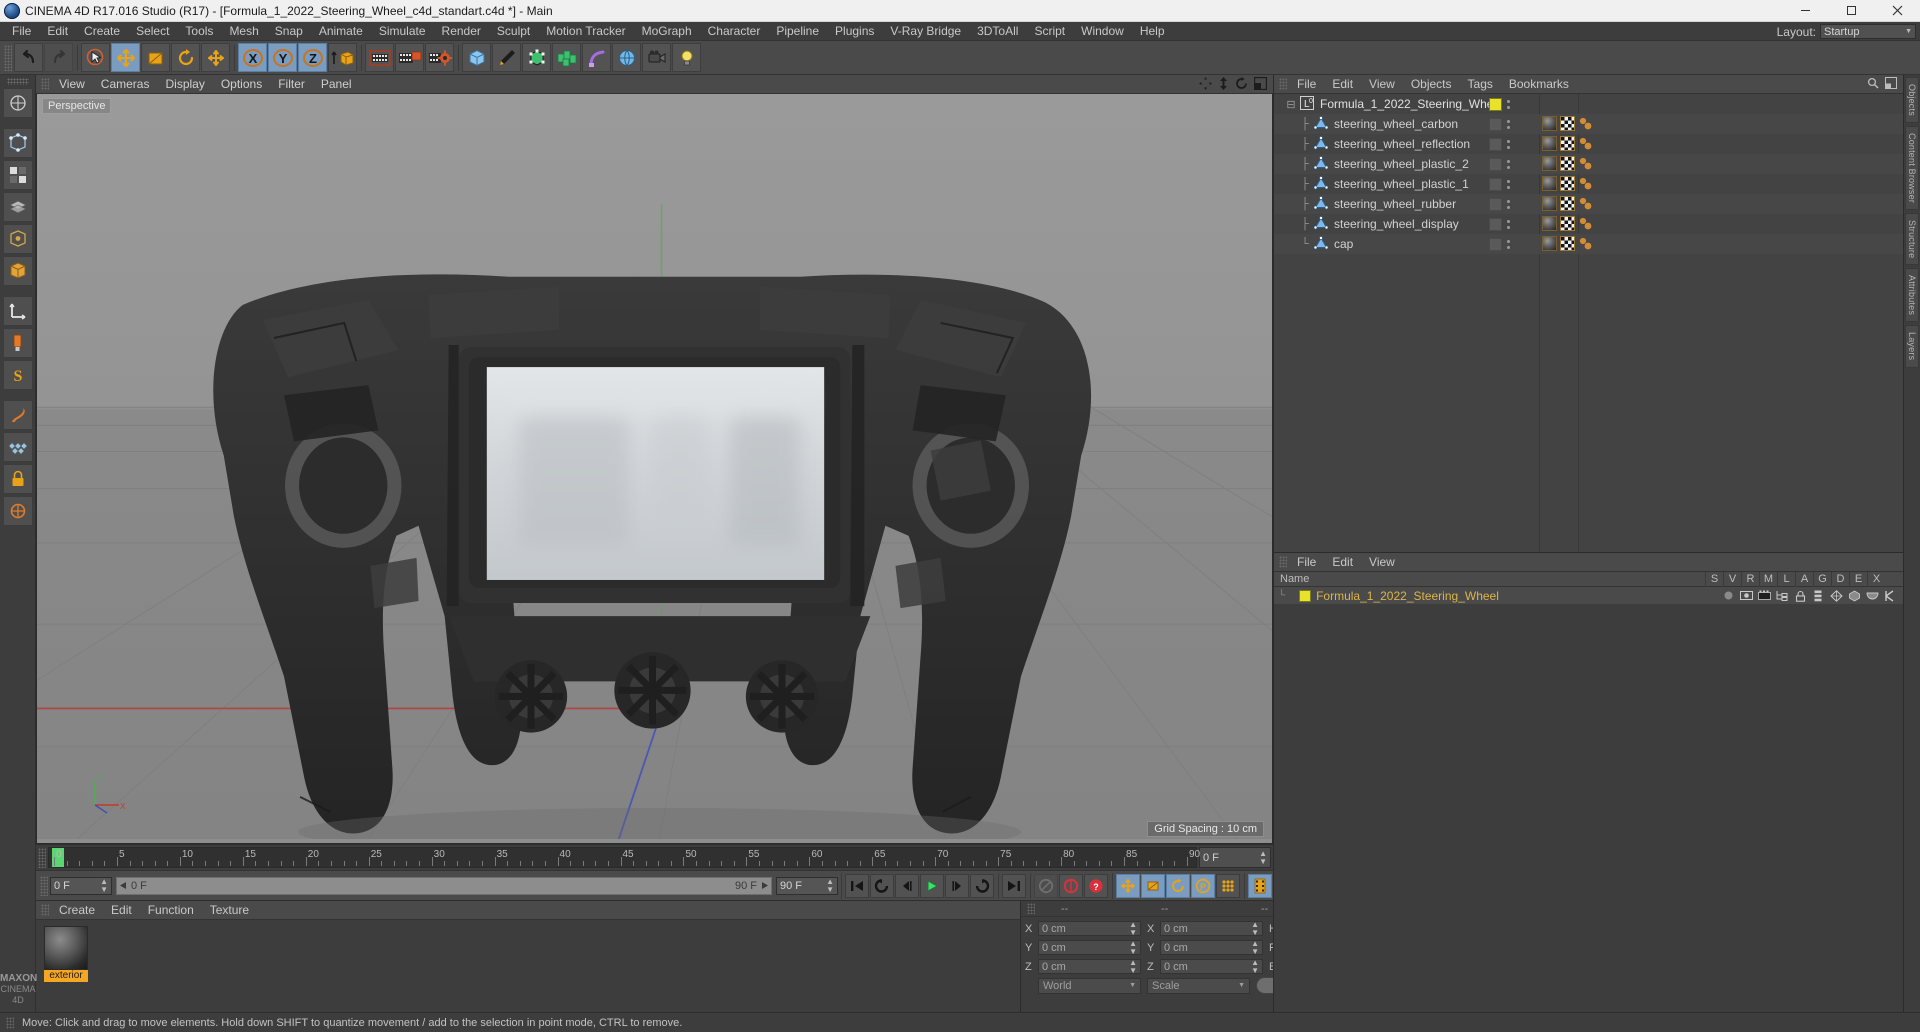 The width and height of the screenshot is (1920, 1032). What do you see at coordinates (439, 57) in the screenshot?
I see `render-settings-button` at bounding box center [439, 57].